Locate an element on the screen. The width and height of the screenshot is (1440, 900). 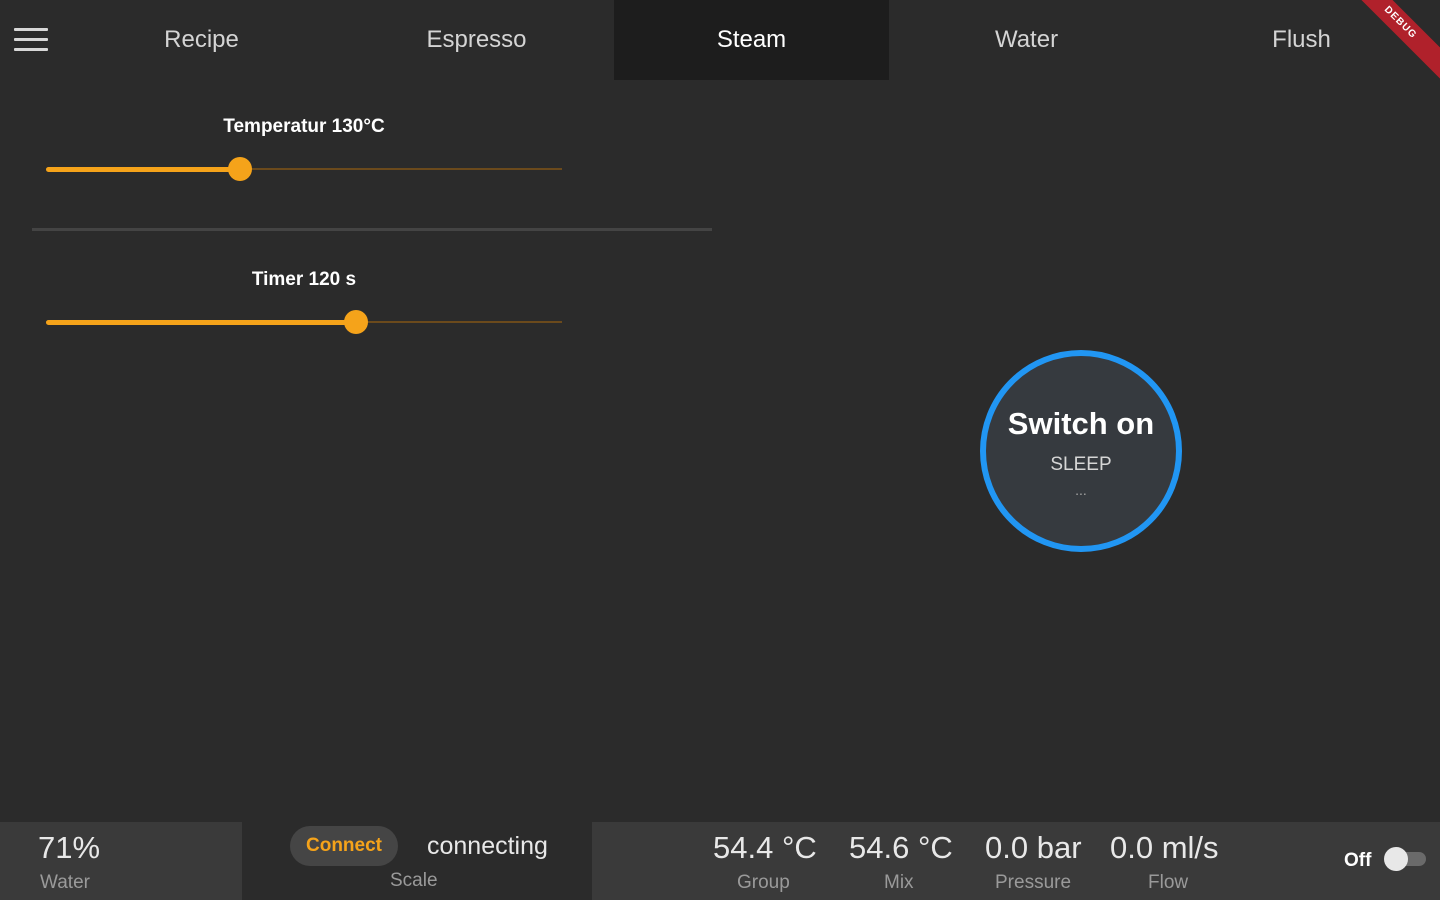
timer-slider is located at coordinates (304, 322).